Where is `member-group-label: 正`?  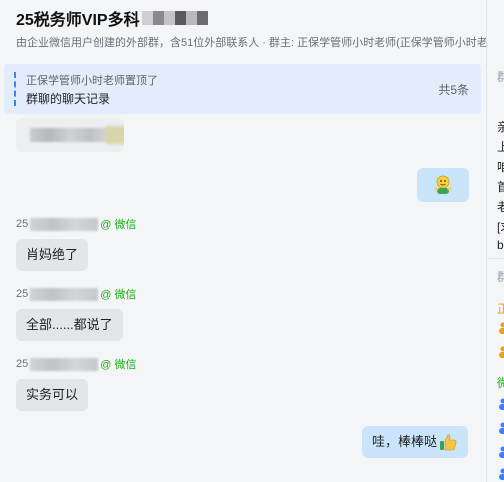
member-group-label: 正 is located at coordinates (500, 309).